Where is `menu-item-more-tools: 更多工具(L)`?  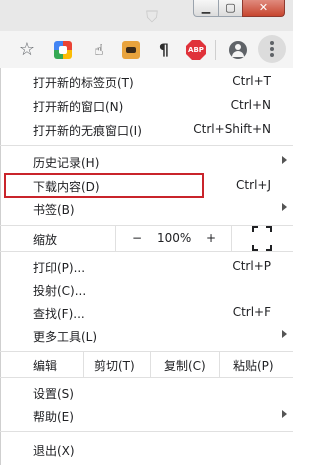 menu-item-more-tools: 更多工具(L) is located at coordinates (146, 336).